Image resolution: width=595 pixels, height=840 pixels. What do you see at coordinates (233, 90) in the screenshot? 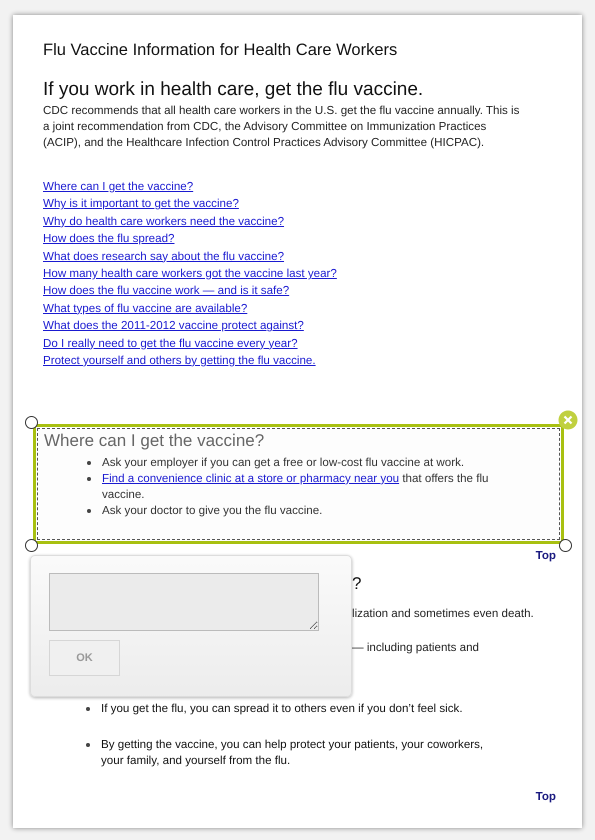
I see `page-heading: If you work in health care, get the flu vaccine.` at bounding box center [233, 90].